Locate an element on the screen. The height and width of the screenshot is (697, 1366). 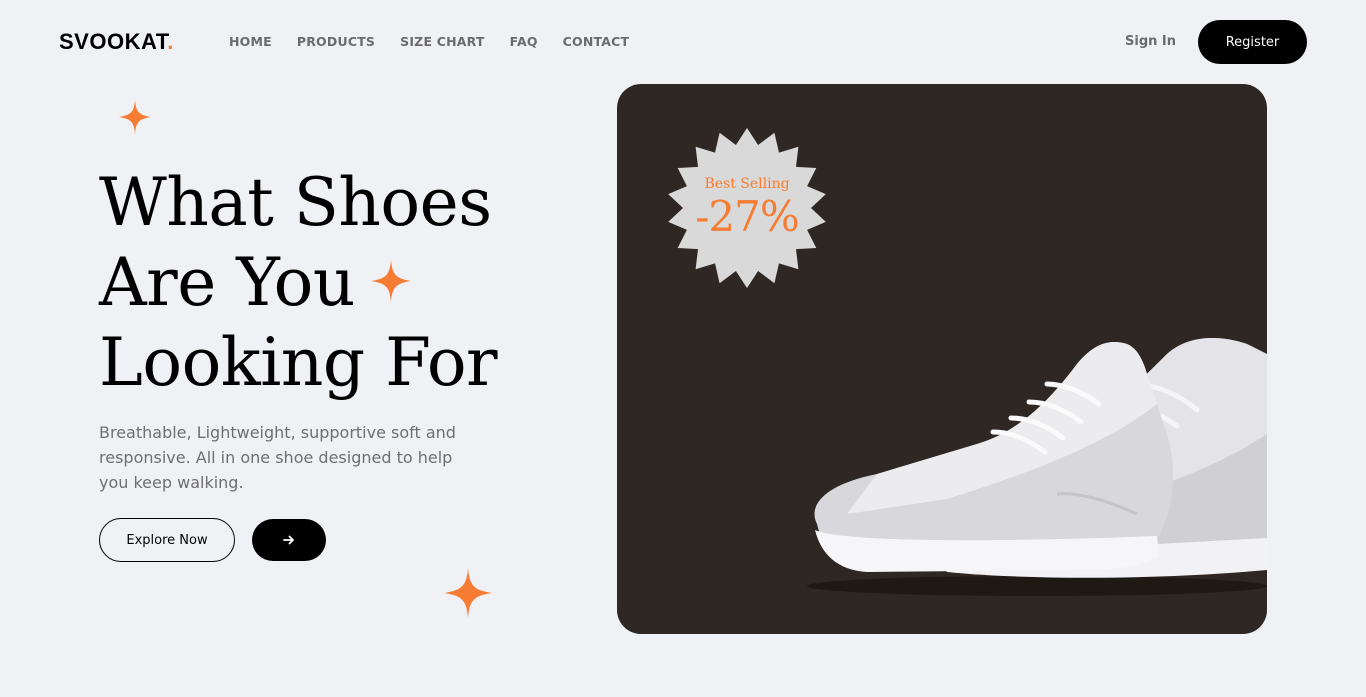
sneaker-image is located at coordinates (1037, 467).